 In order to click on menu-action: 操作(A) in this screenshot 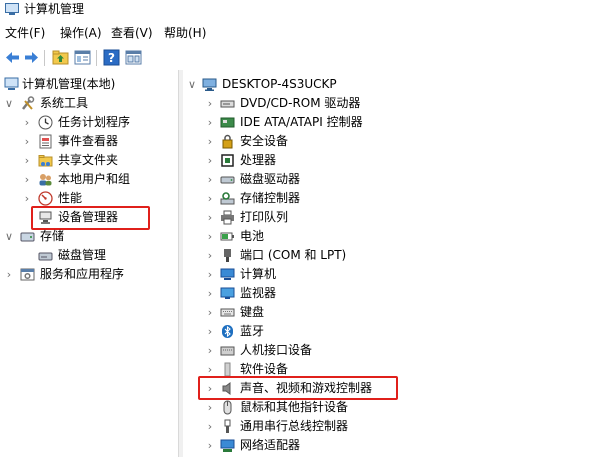, I will do `click(81, 33)`.